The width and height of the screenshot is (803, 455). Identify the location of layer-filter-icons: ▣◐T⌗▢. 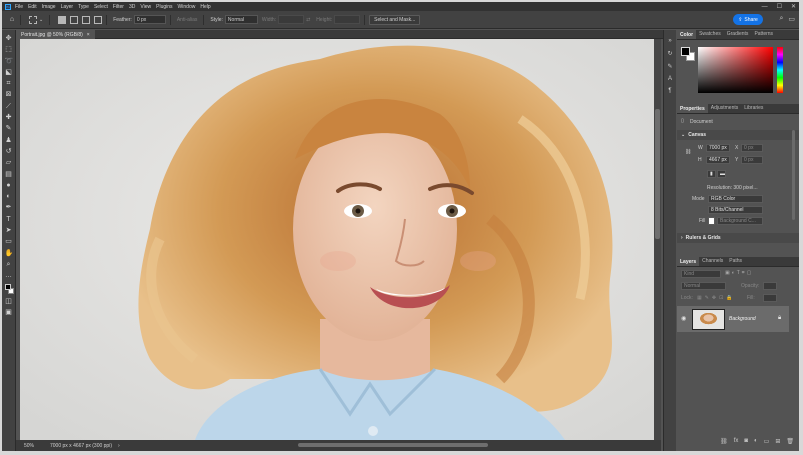
(739, 273).